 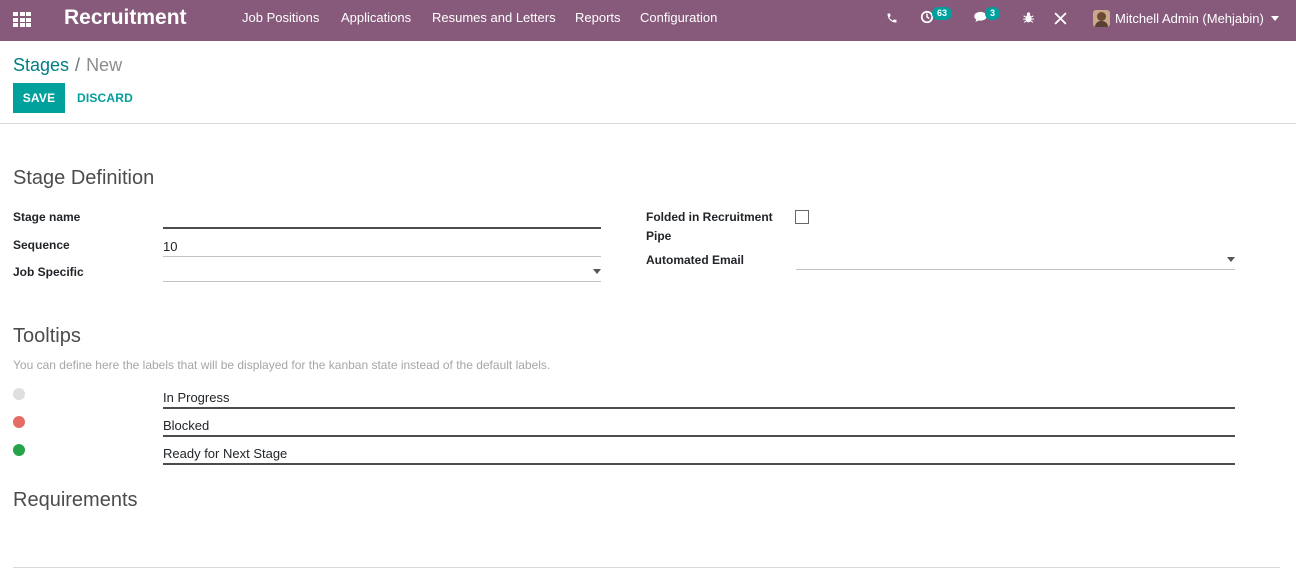 What do you see at coordinates (1101, 18) in the screenshot?
I see `avatar` at bounding box center [1101, 18].